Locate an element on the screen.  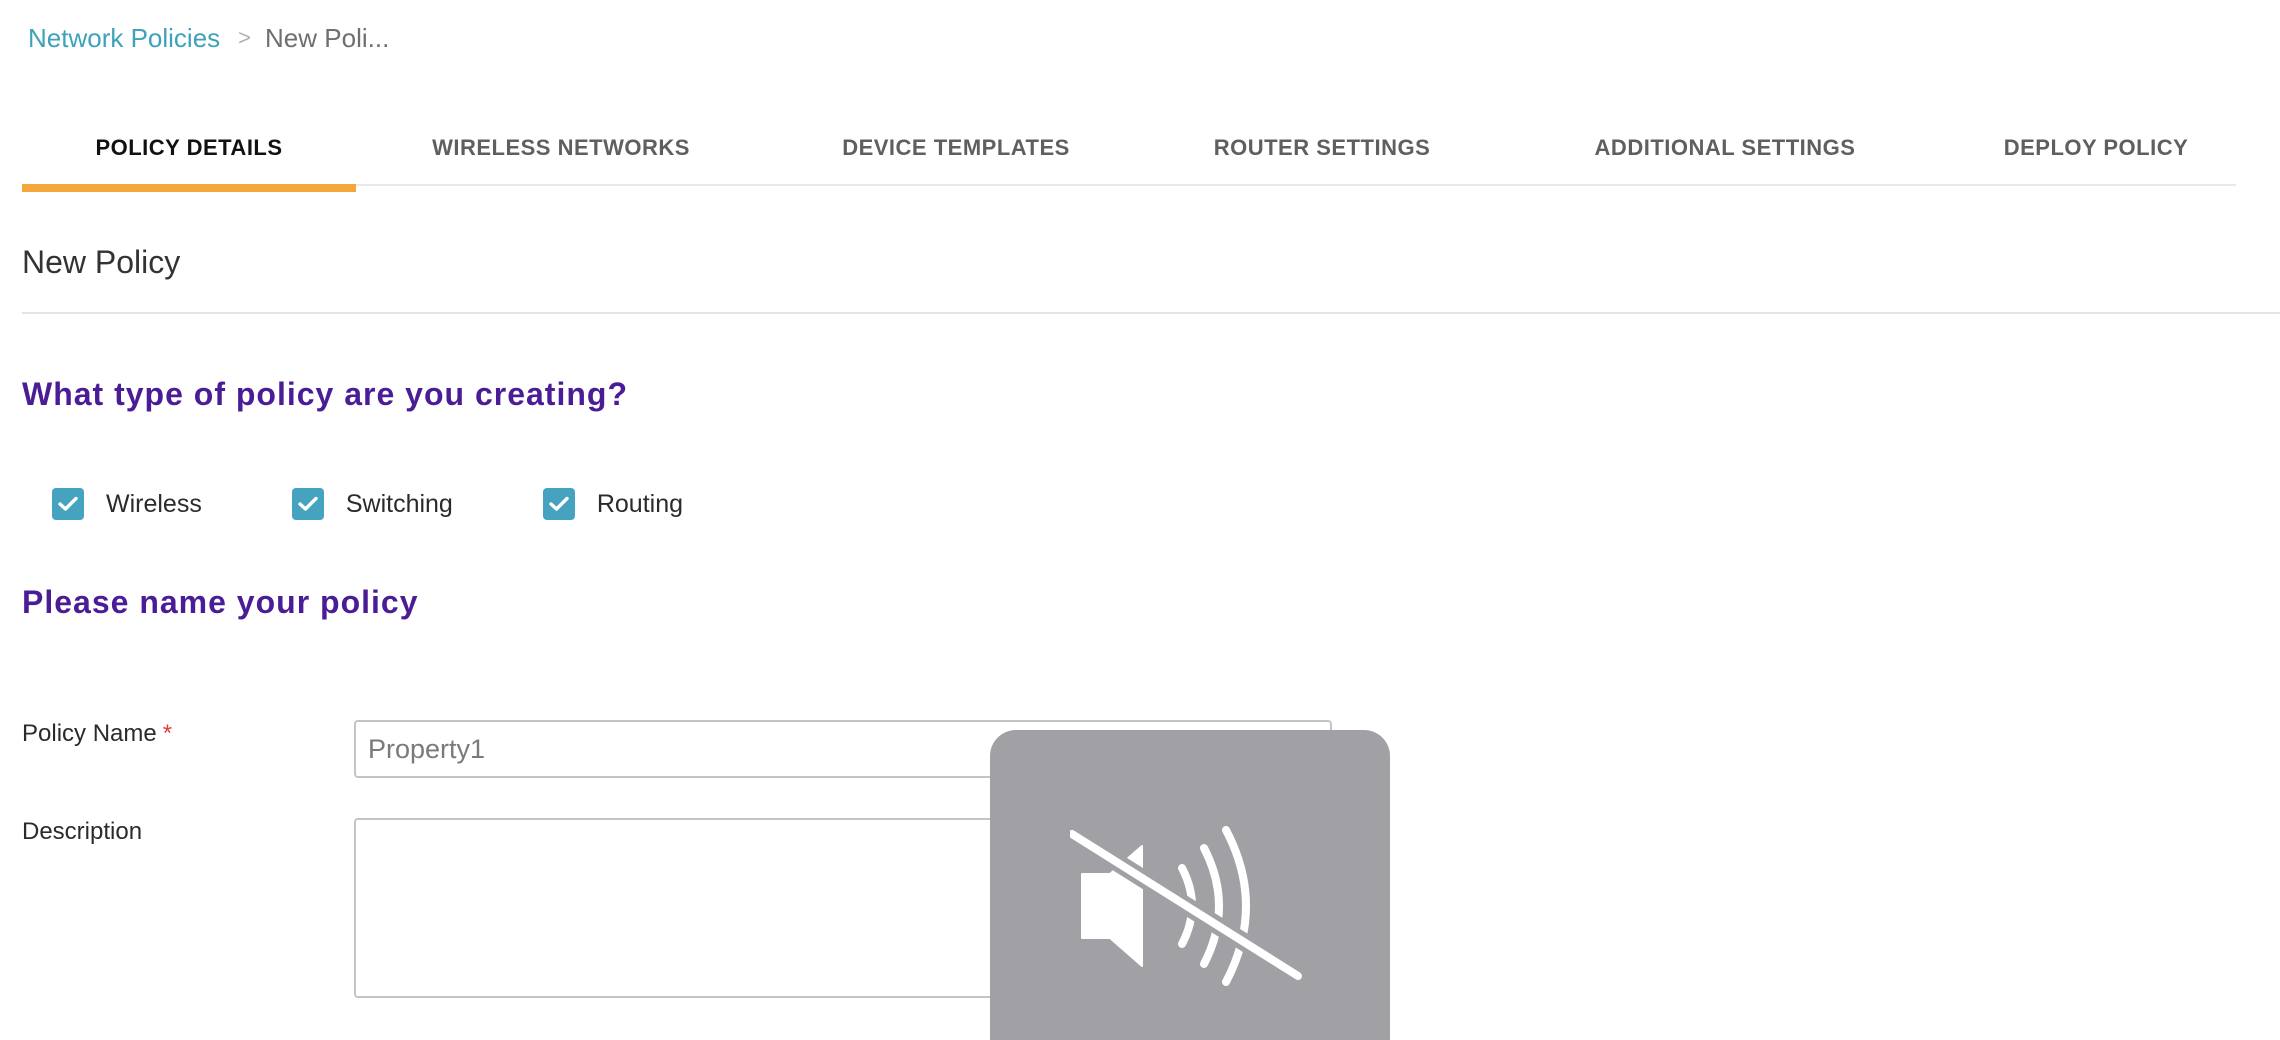
wireless-label: Wireless is located at coordinates (154, 503).